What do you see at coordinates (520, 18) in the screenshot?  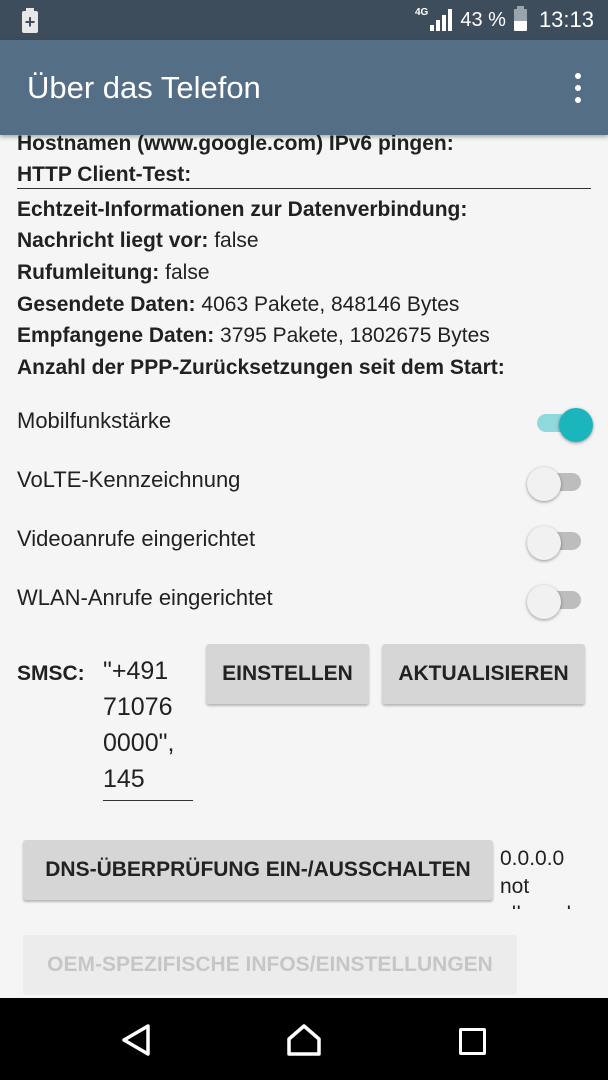 I see `battery-icon` at bounding box center [520, 18].